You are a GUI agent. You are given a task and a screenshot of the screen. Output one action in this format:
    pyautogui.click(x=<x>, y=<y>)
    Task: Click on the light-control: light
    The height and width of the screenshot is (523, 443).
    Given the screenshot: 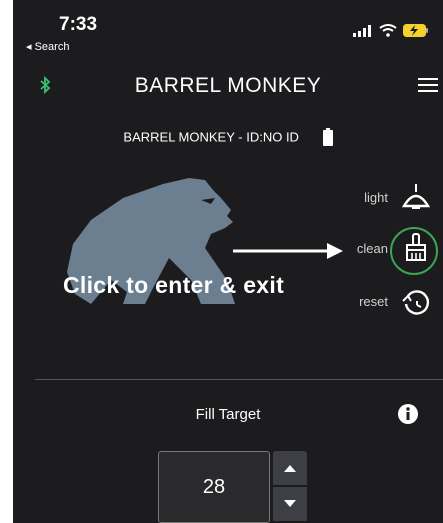 What is the action you would take?
    pyautogui.click(x=381, y=198)
    